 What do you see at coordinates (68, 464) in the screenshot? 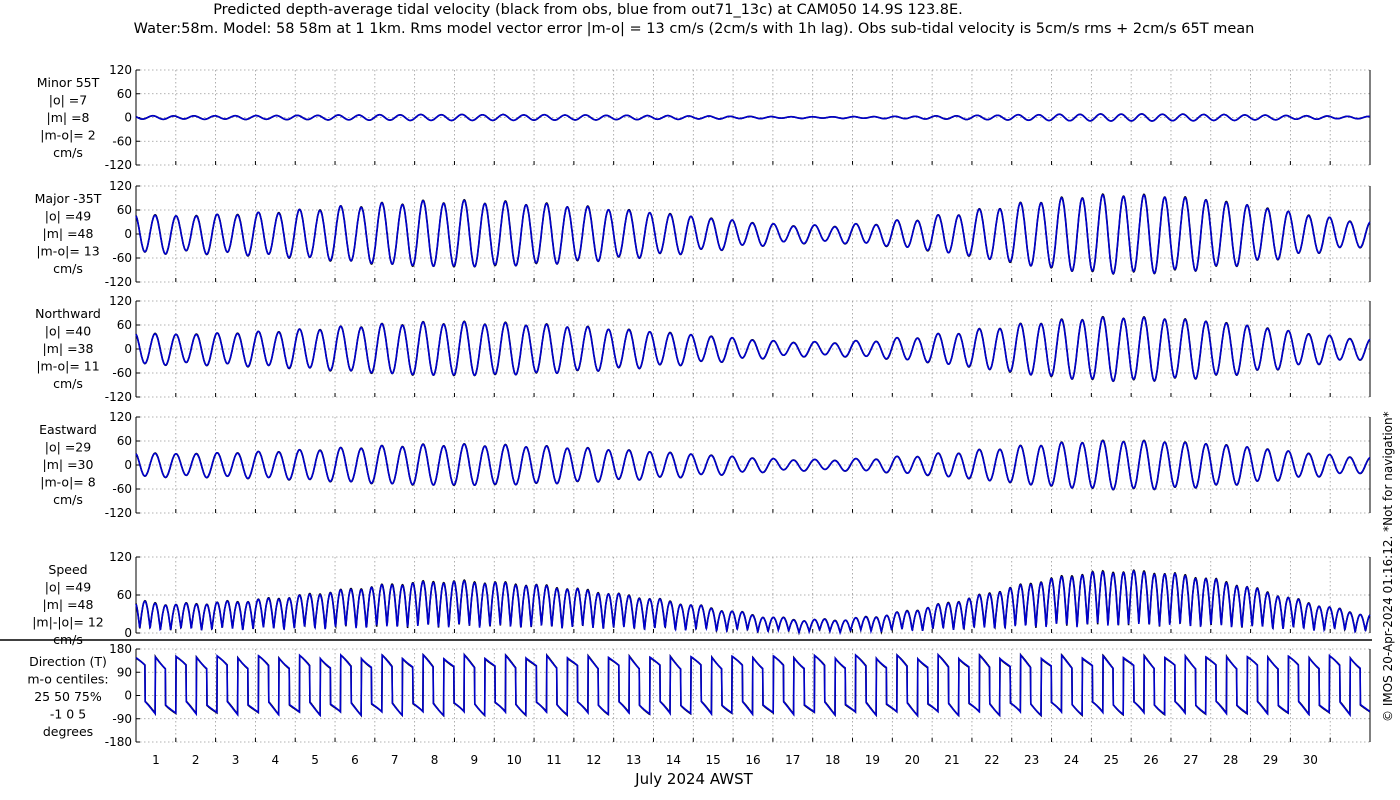
I see `panel-label: |m| =30` at bounding box center [68, 464].